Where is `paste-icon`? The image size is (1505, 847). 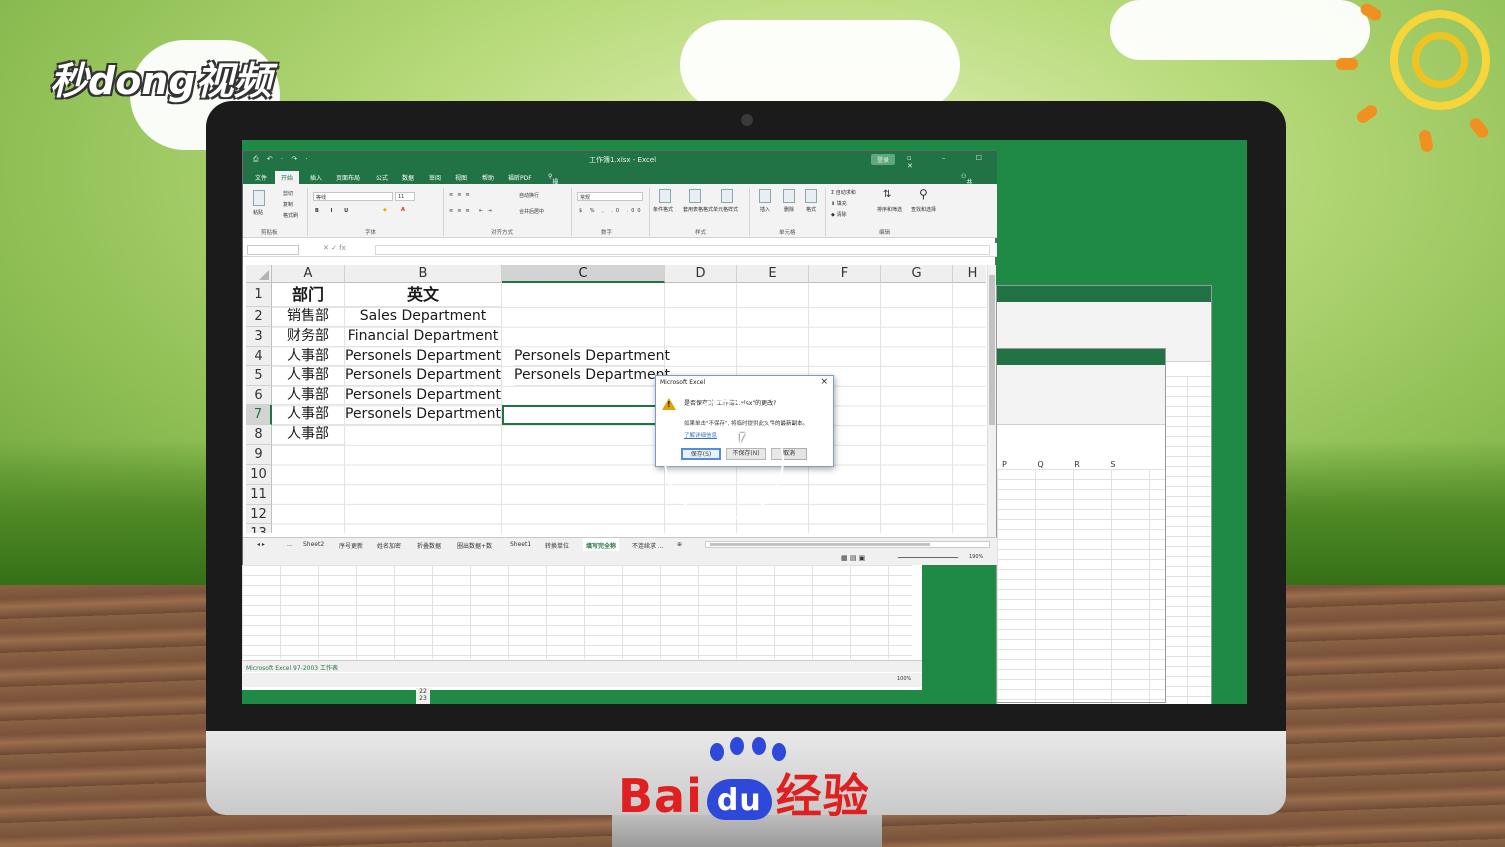
paste-icon is located at coordinates (259, 198).